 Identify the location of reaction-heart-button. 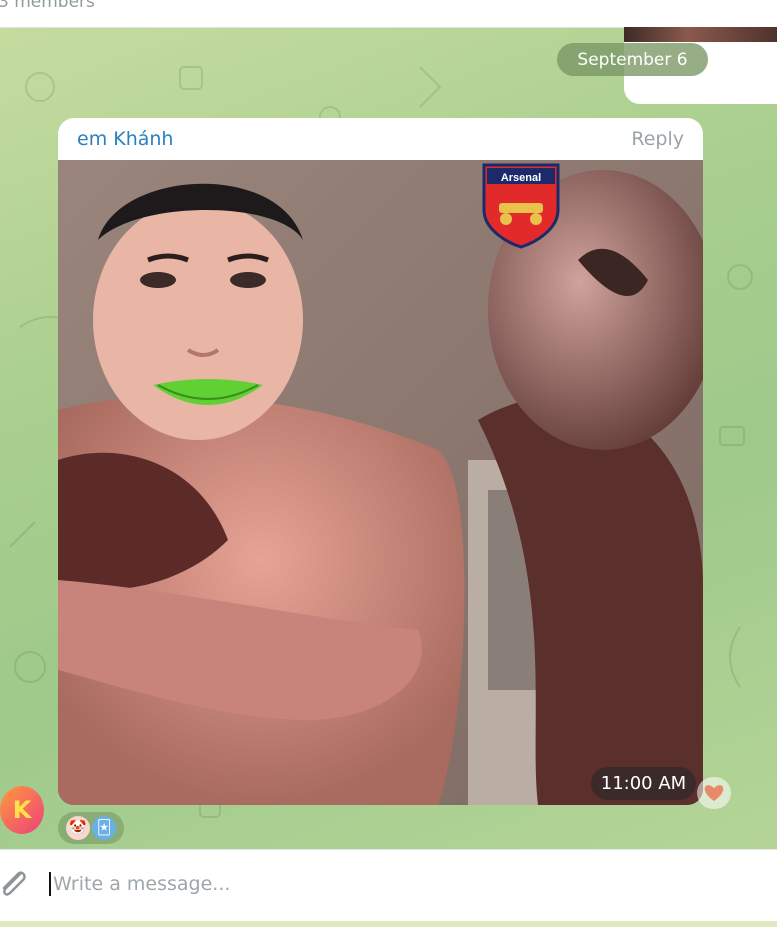
(714, 793).